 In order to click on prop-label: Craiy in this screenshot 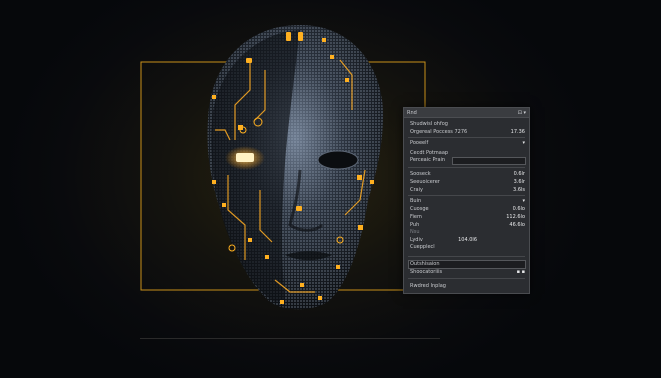, I will do `click(416, 190)`.